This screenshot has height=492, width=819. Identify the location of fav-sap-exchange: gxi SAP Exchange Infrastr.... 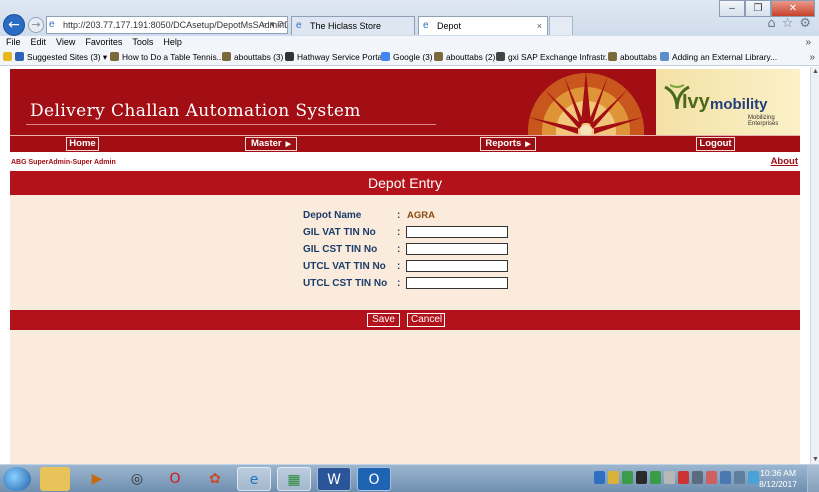
(554, 57).